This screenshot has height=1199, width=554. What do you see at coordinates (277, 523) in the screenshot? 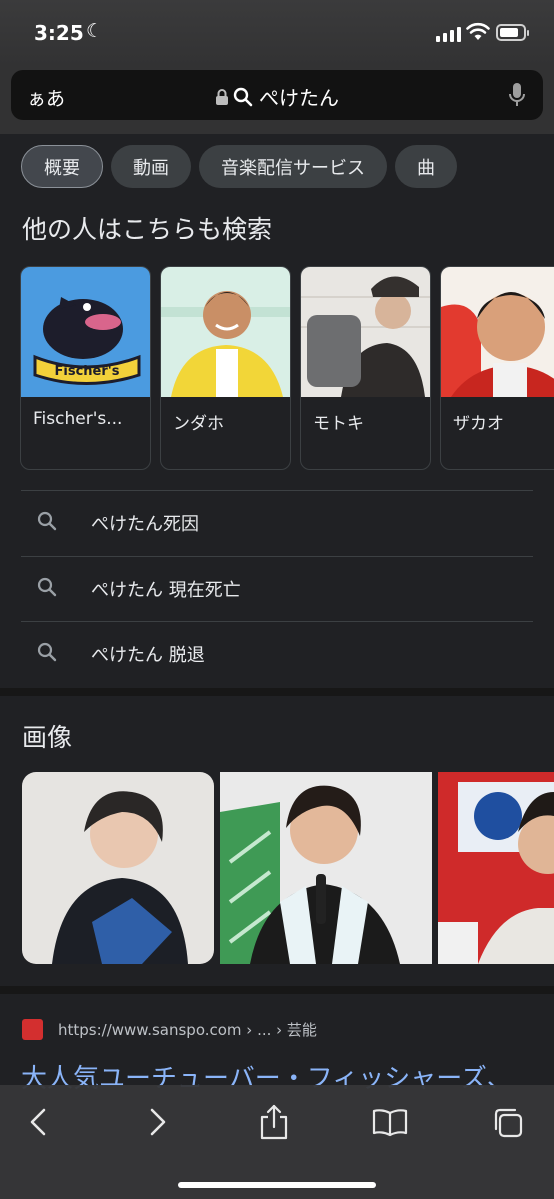
I see `related-search-item: ぺけたん死因` at bounding box center [277, 523].